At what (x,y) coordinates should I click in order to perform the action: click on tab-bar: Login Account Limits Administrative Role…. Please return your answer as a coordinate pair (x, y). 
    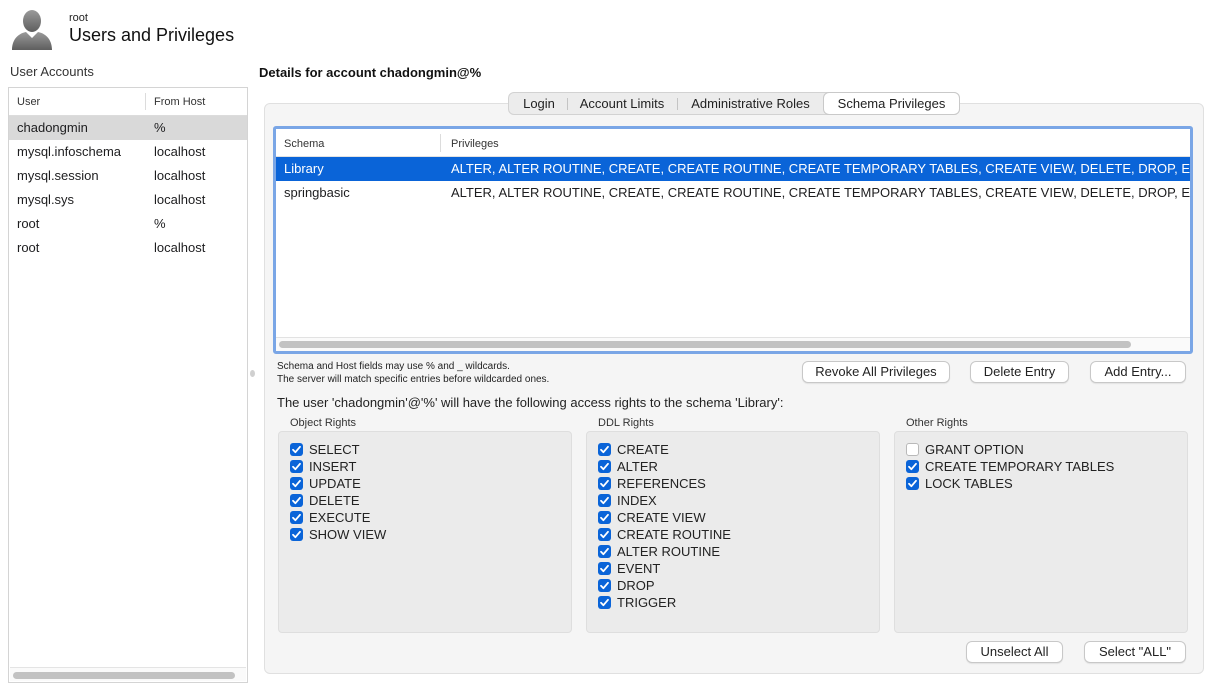
    Looking at the image, I should click on (734, 103).